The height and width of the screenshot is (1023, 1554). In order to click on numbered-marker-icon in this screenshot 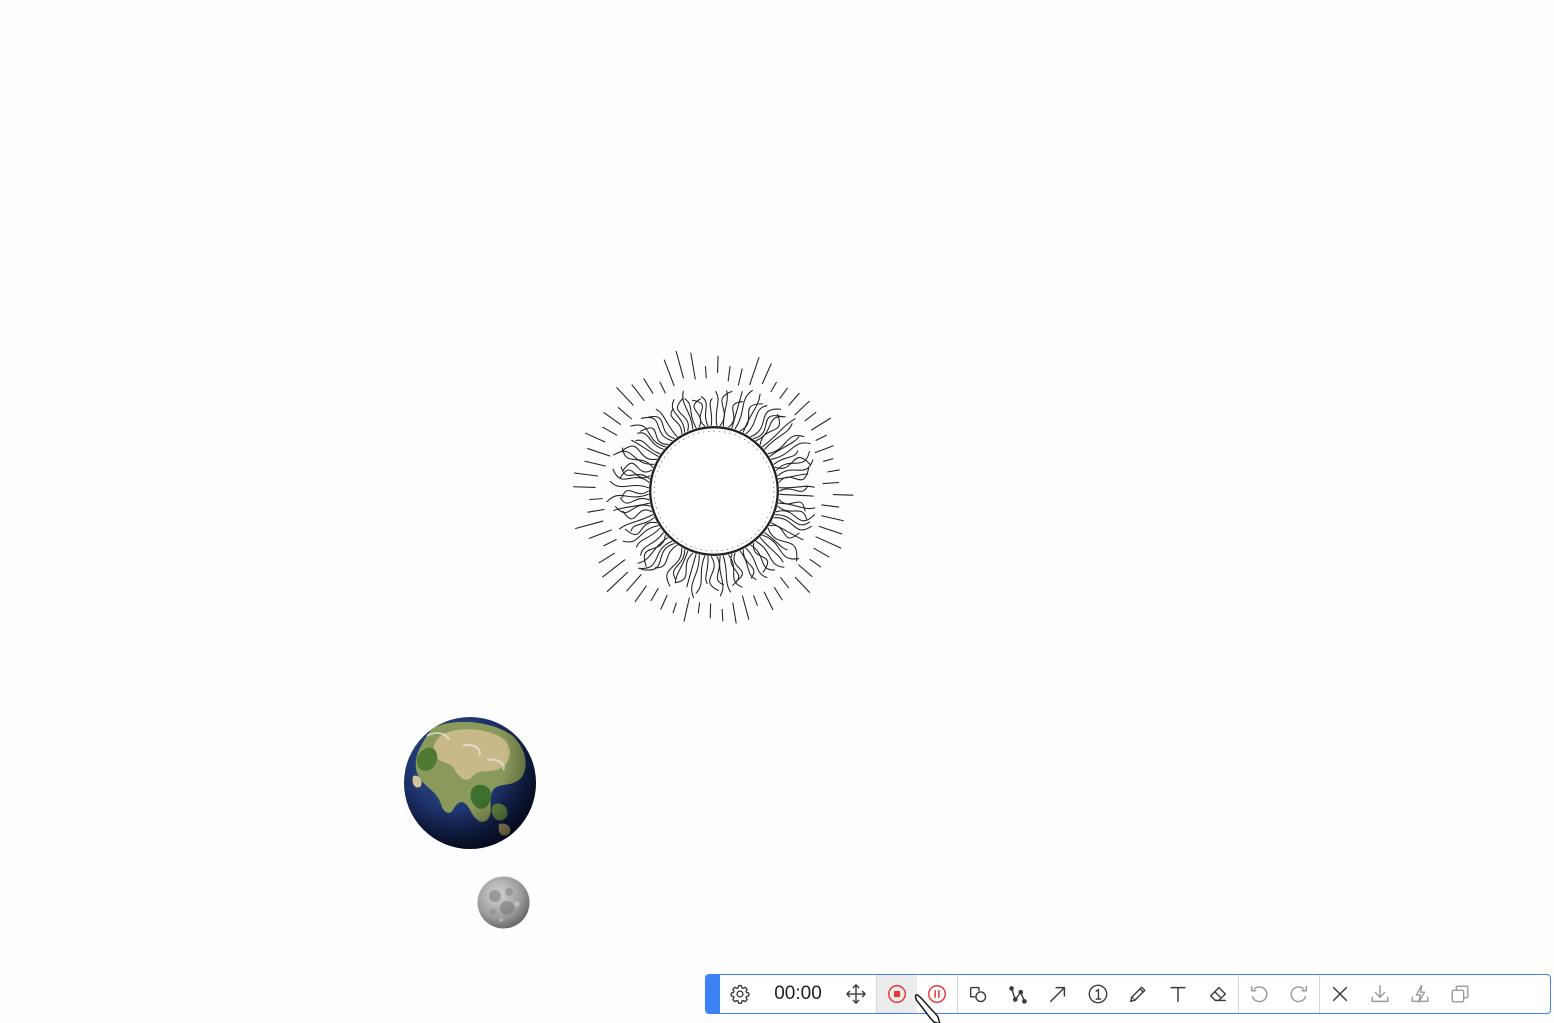, I will do `click(1098, 994)`.